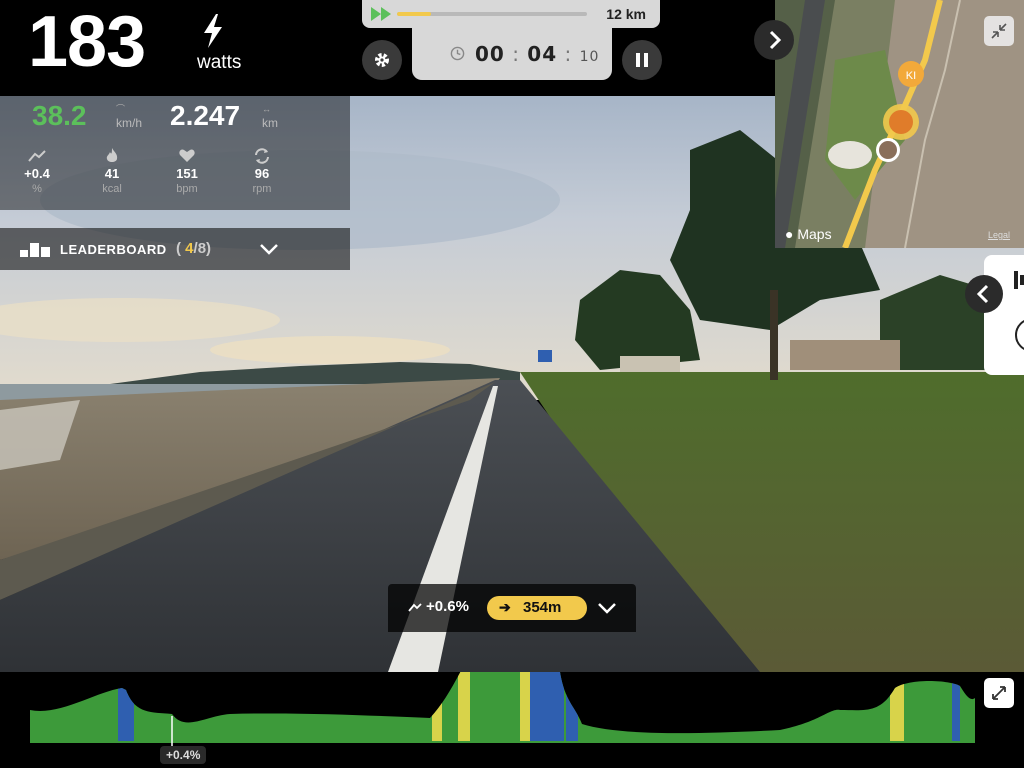 The image size is (1024, 768). I want to click on chevron-right-icon, so click(775, 40).